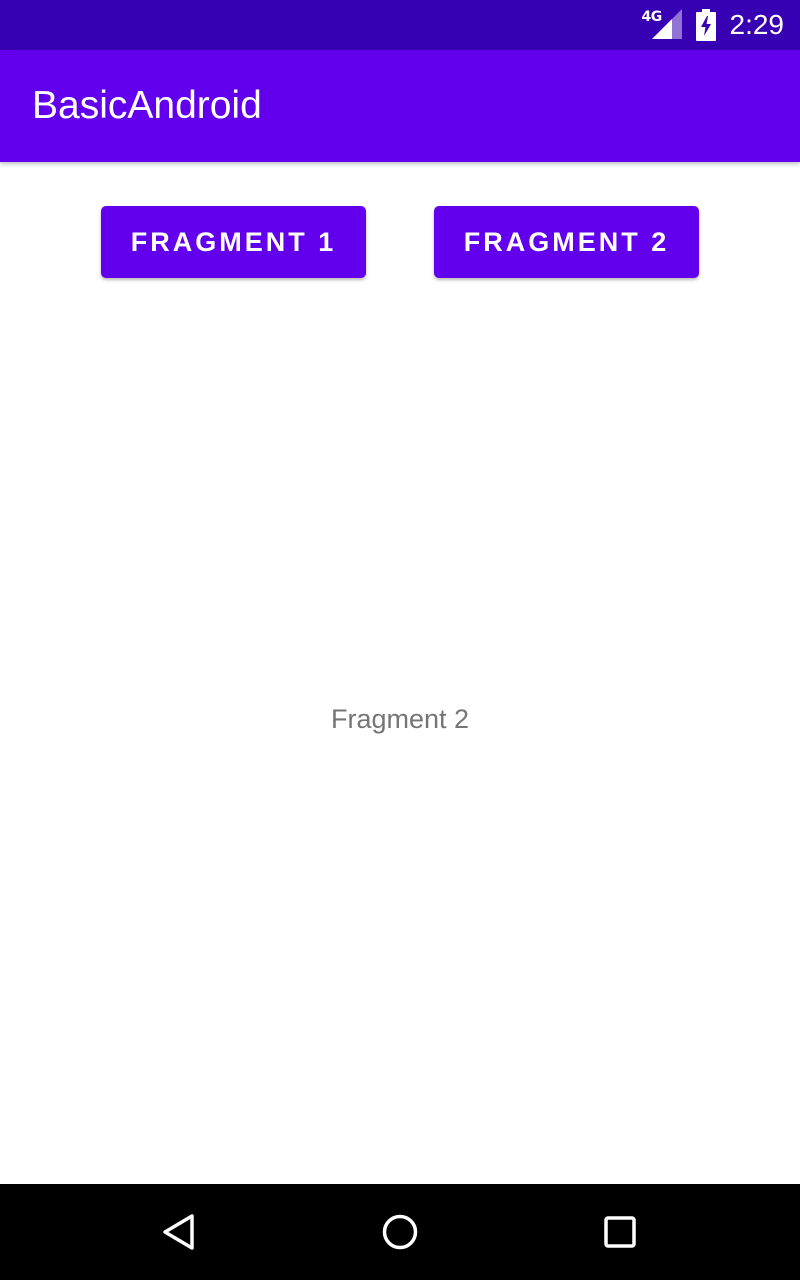  What do you see at coordinates (566, 242) in the screenshot?
I see `fragment-2-button: FRAGMENT 2` at bounding box center [566, 242].